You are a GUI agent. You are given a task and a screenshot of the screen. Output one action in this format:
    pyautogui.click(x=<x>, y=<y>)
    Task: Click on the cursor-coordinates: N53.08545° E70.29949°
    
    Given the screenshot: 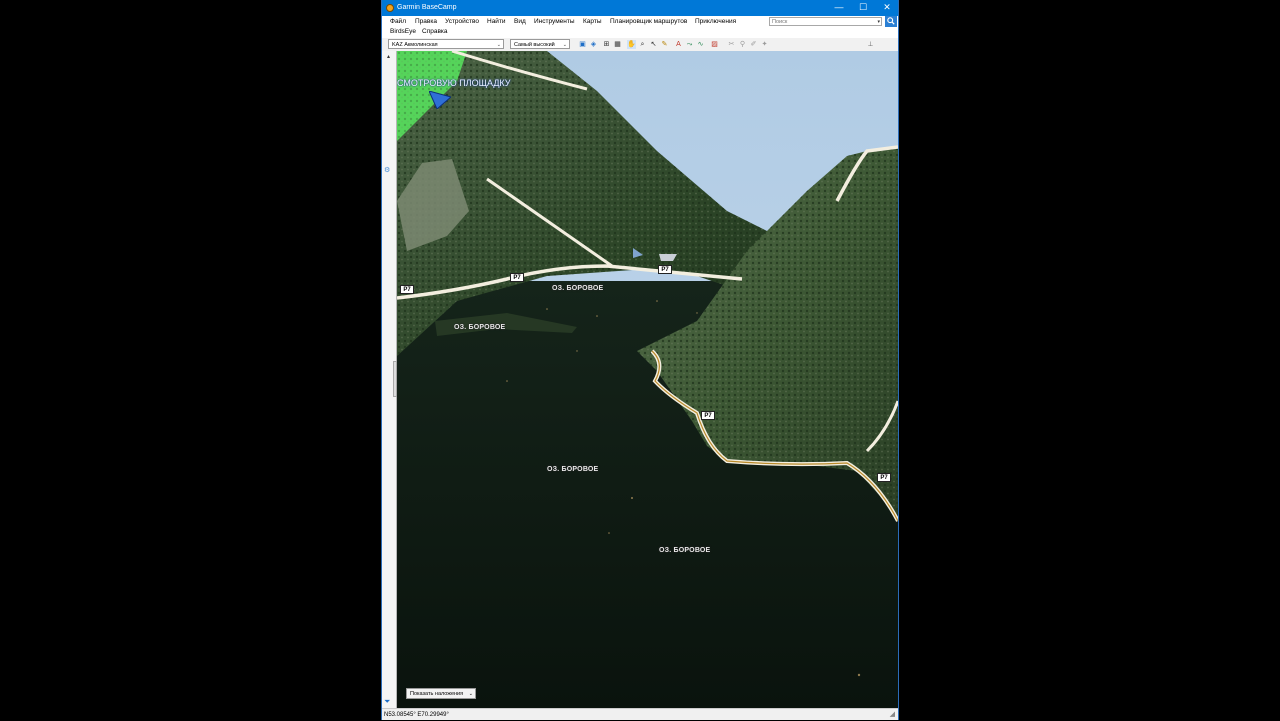 What is the action you would take?
    pyautogui.click(x=416, y=715)
    